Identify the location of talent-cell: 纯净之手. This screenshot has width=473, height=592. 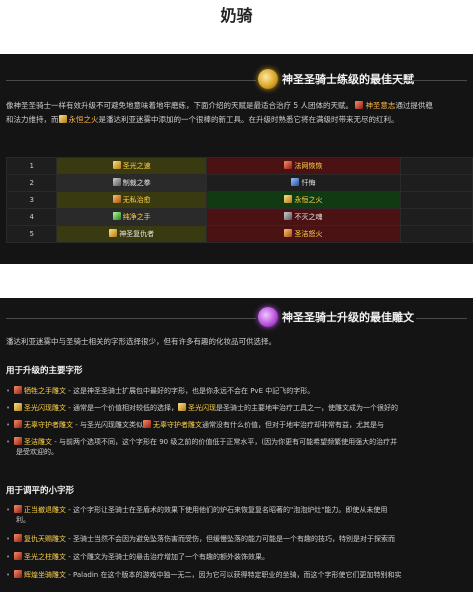
(131, 217).